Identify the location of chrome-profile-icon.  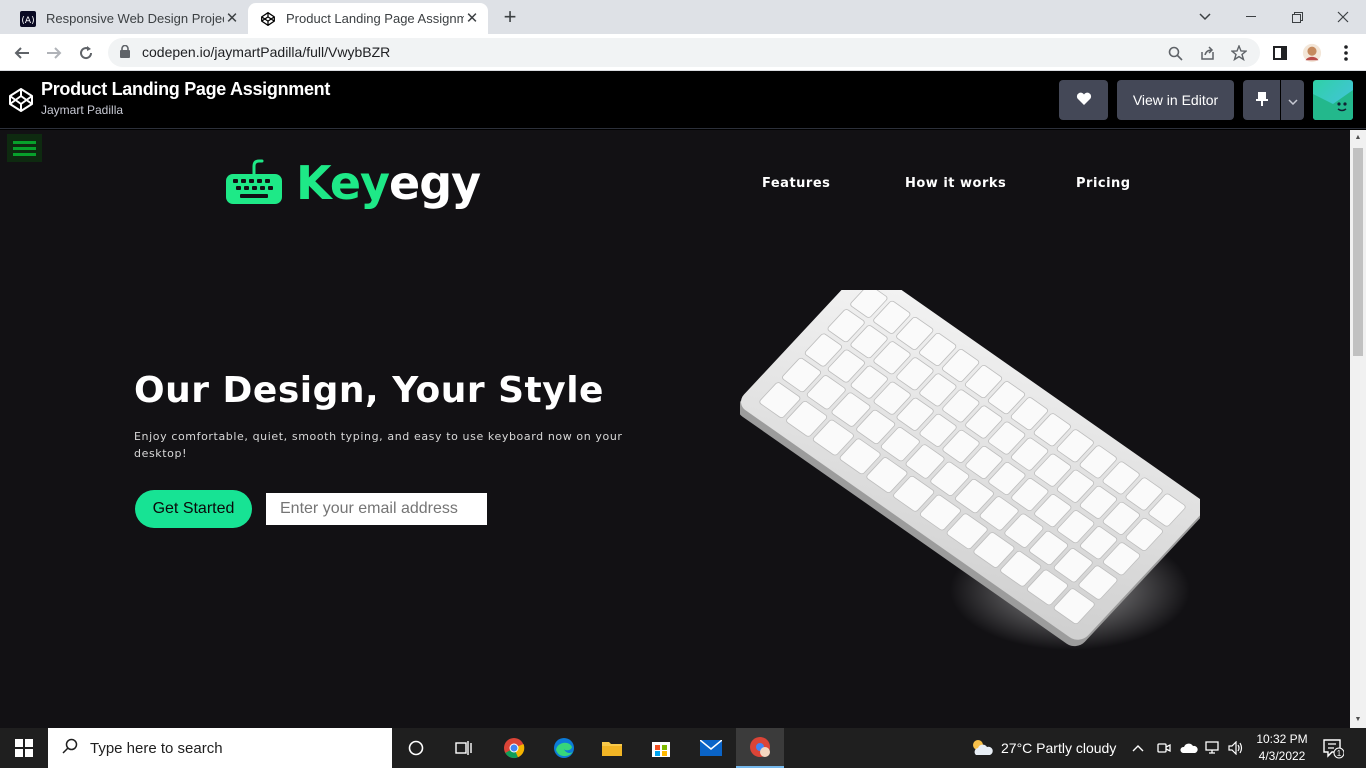
(760, 748).